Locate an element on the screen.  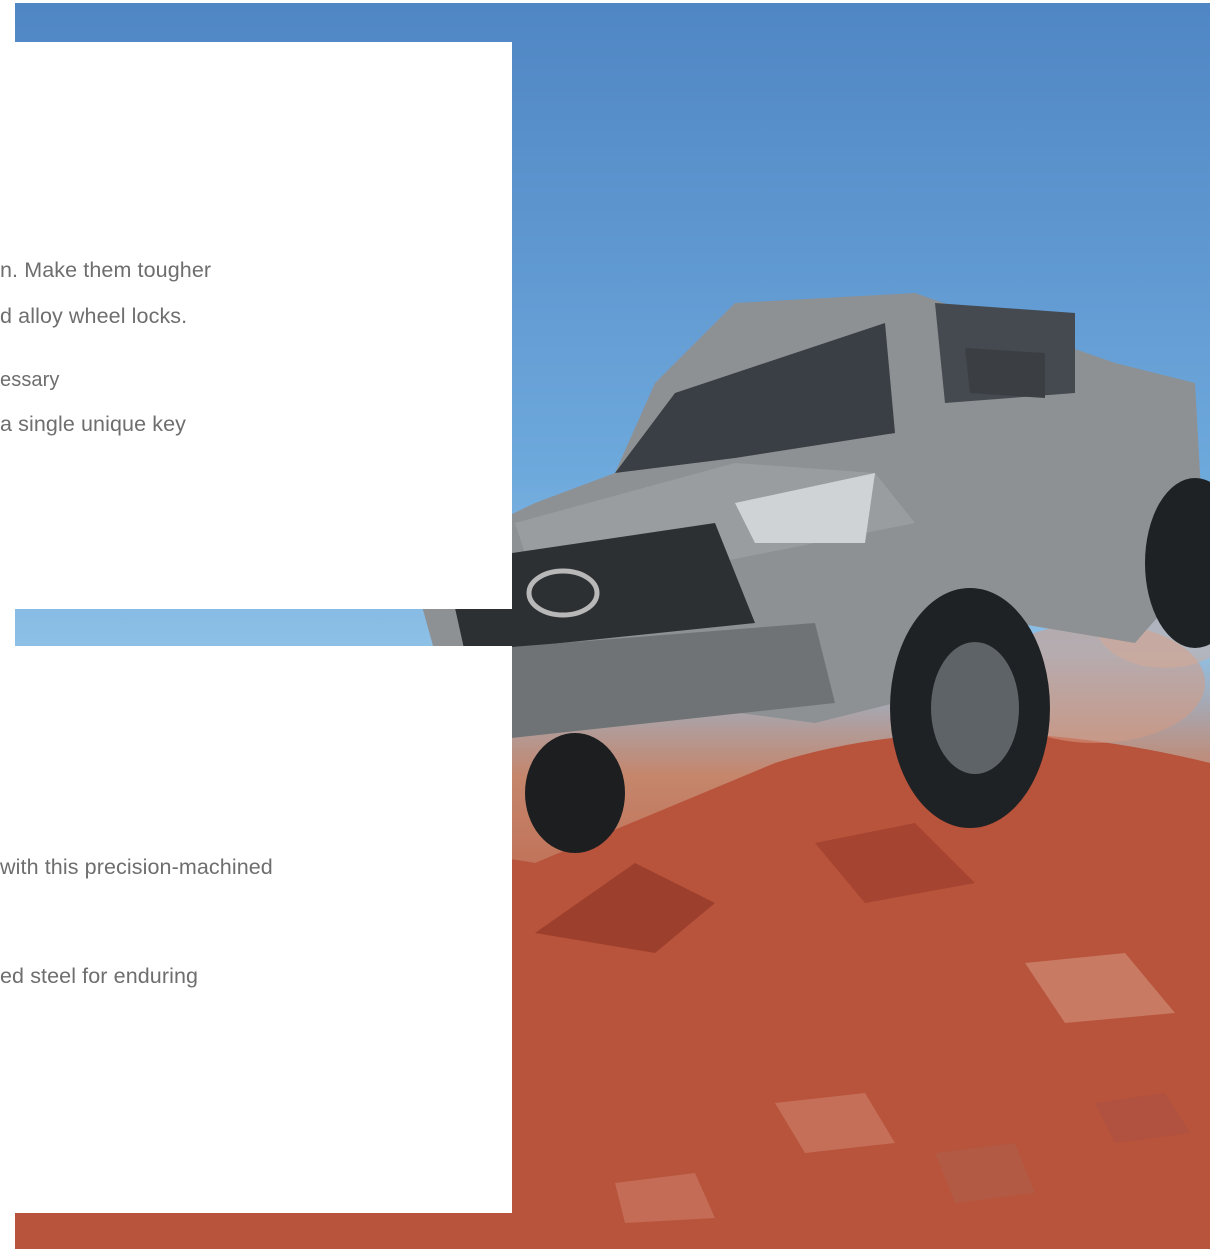
panel-top-line-1: n. Make them tougher is located at coordinates (106, 270).